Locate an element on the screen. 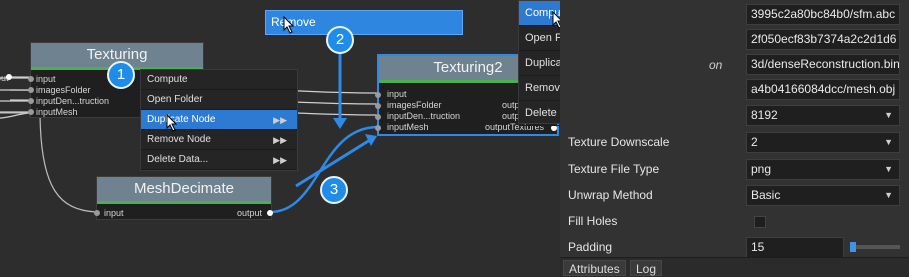 Image resolution: width=909 pixels, height=277 pixels. attribute-input-field: 3d/denseReconstruction.bin is located at coordinates (823, 64).